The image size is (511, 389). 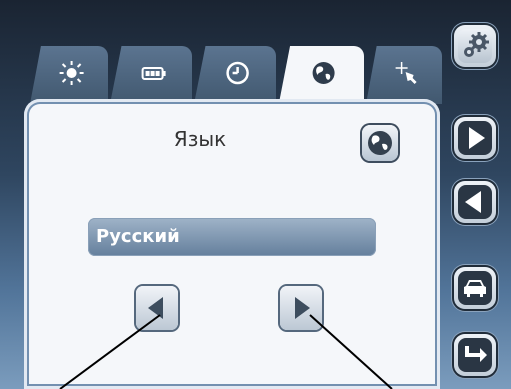 I want to click on exit-arrow-icon, so click(x=476, y=354).